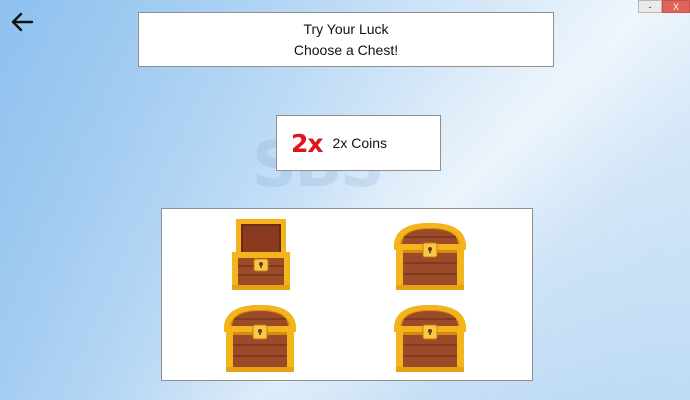  I want to click on chest-open, so click(261, 253).